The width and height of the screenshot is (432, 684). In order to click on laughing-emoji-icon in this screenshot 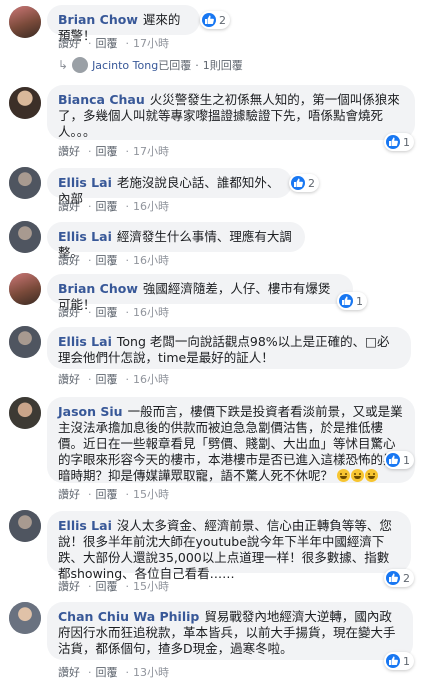, I will do `click(358, 475)`.